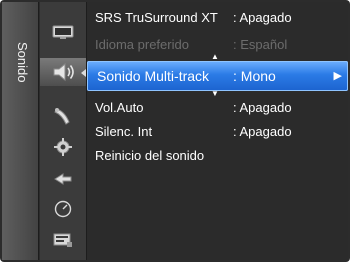 This screenshot has height=268, width=360. I want to click on category-label: Sonido, so click(22, 62).